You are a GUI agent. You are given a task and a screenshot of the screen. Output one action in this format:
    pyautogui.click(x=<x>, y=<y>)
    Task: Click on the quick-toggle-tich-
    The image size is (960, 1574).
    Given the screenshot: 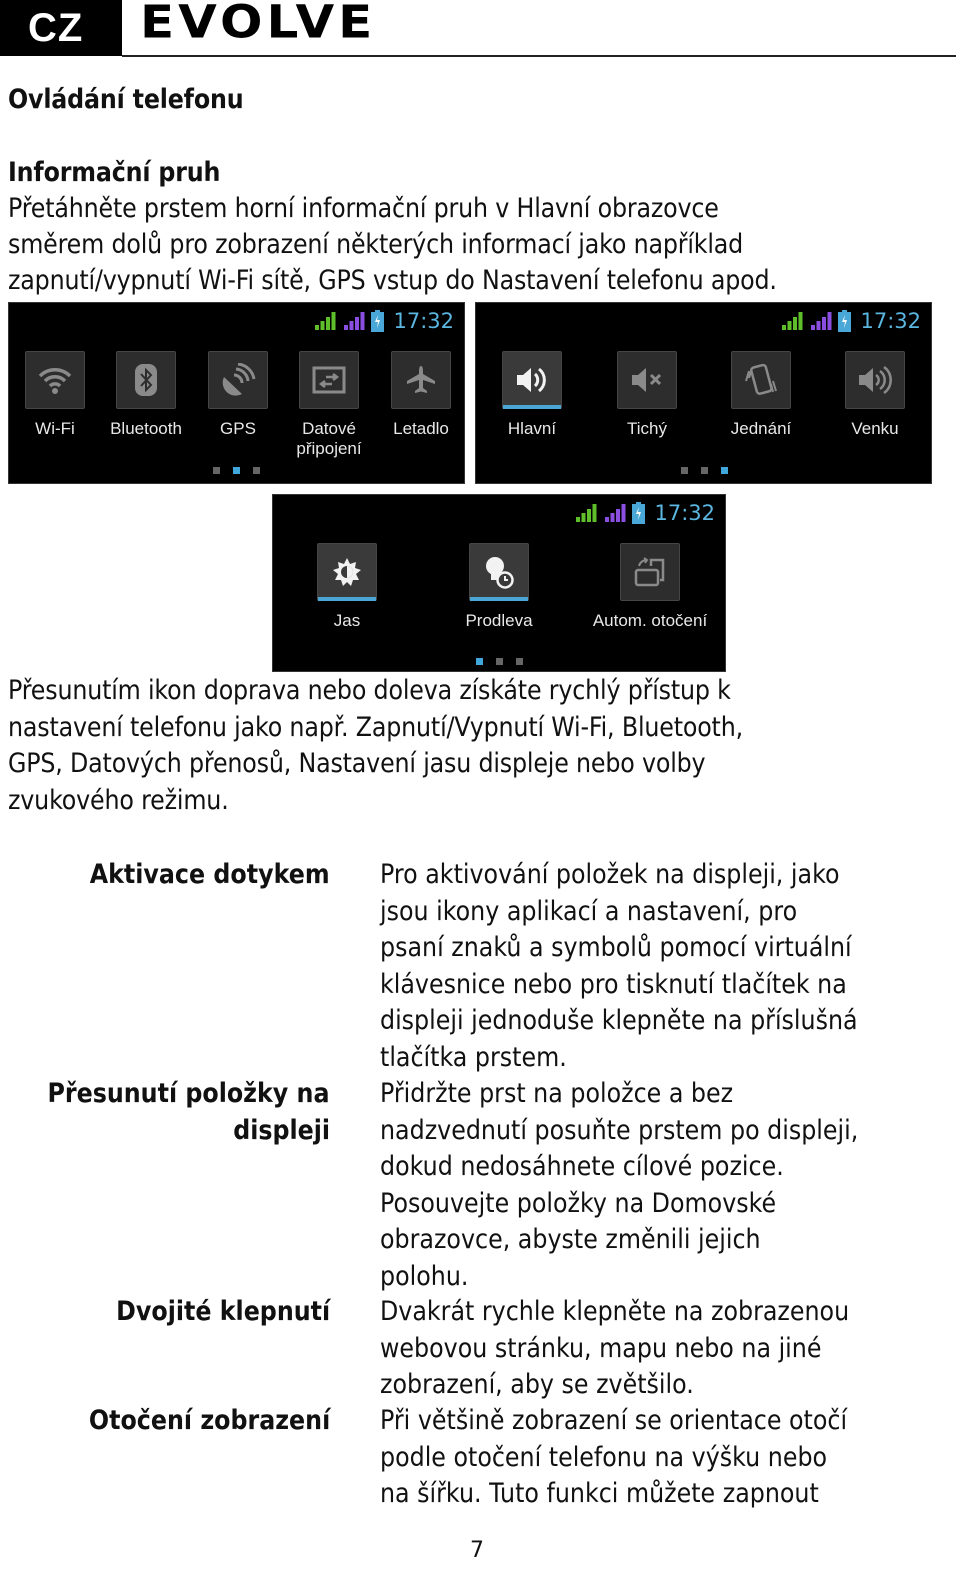 What is the action you would take?
    pyautogui.click(x=647, y=380)
    